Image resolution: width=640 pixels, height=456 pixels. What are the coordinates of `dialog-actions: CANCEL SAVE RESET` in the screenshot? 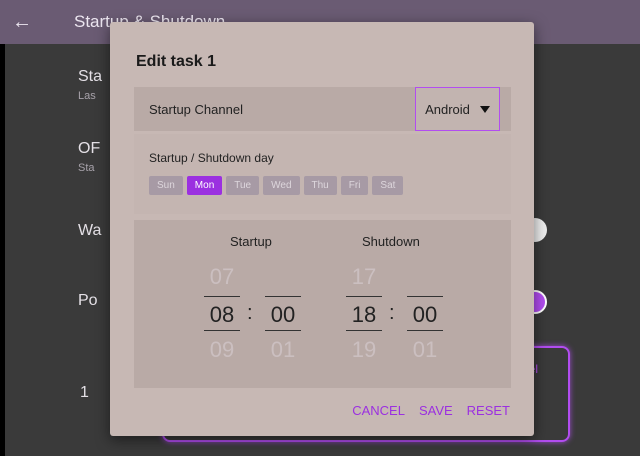 It's located at (431, 410).